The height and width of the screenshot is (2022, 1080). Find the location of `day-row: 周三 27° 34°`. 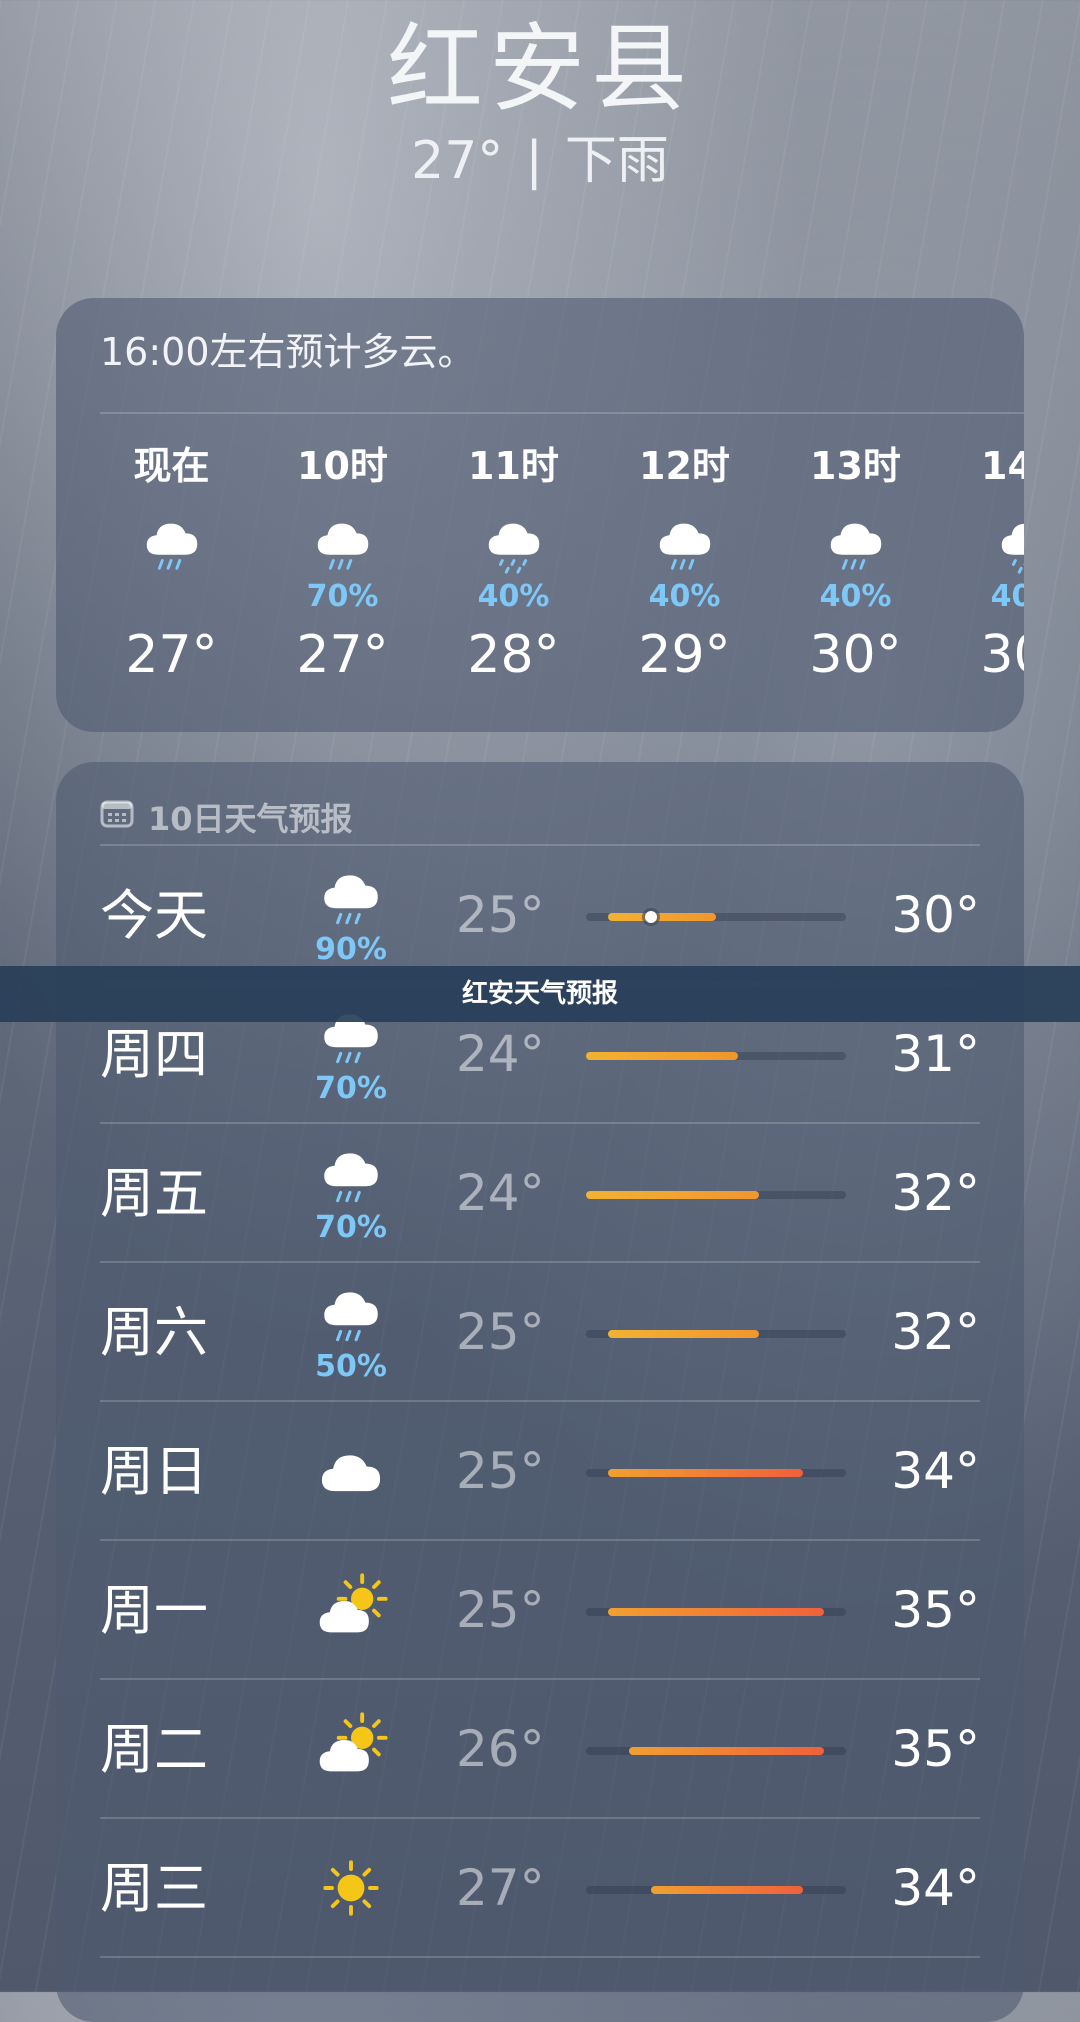

day-row: 周三 27° 34° is located at coordinates (540, 1888).